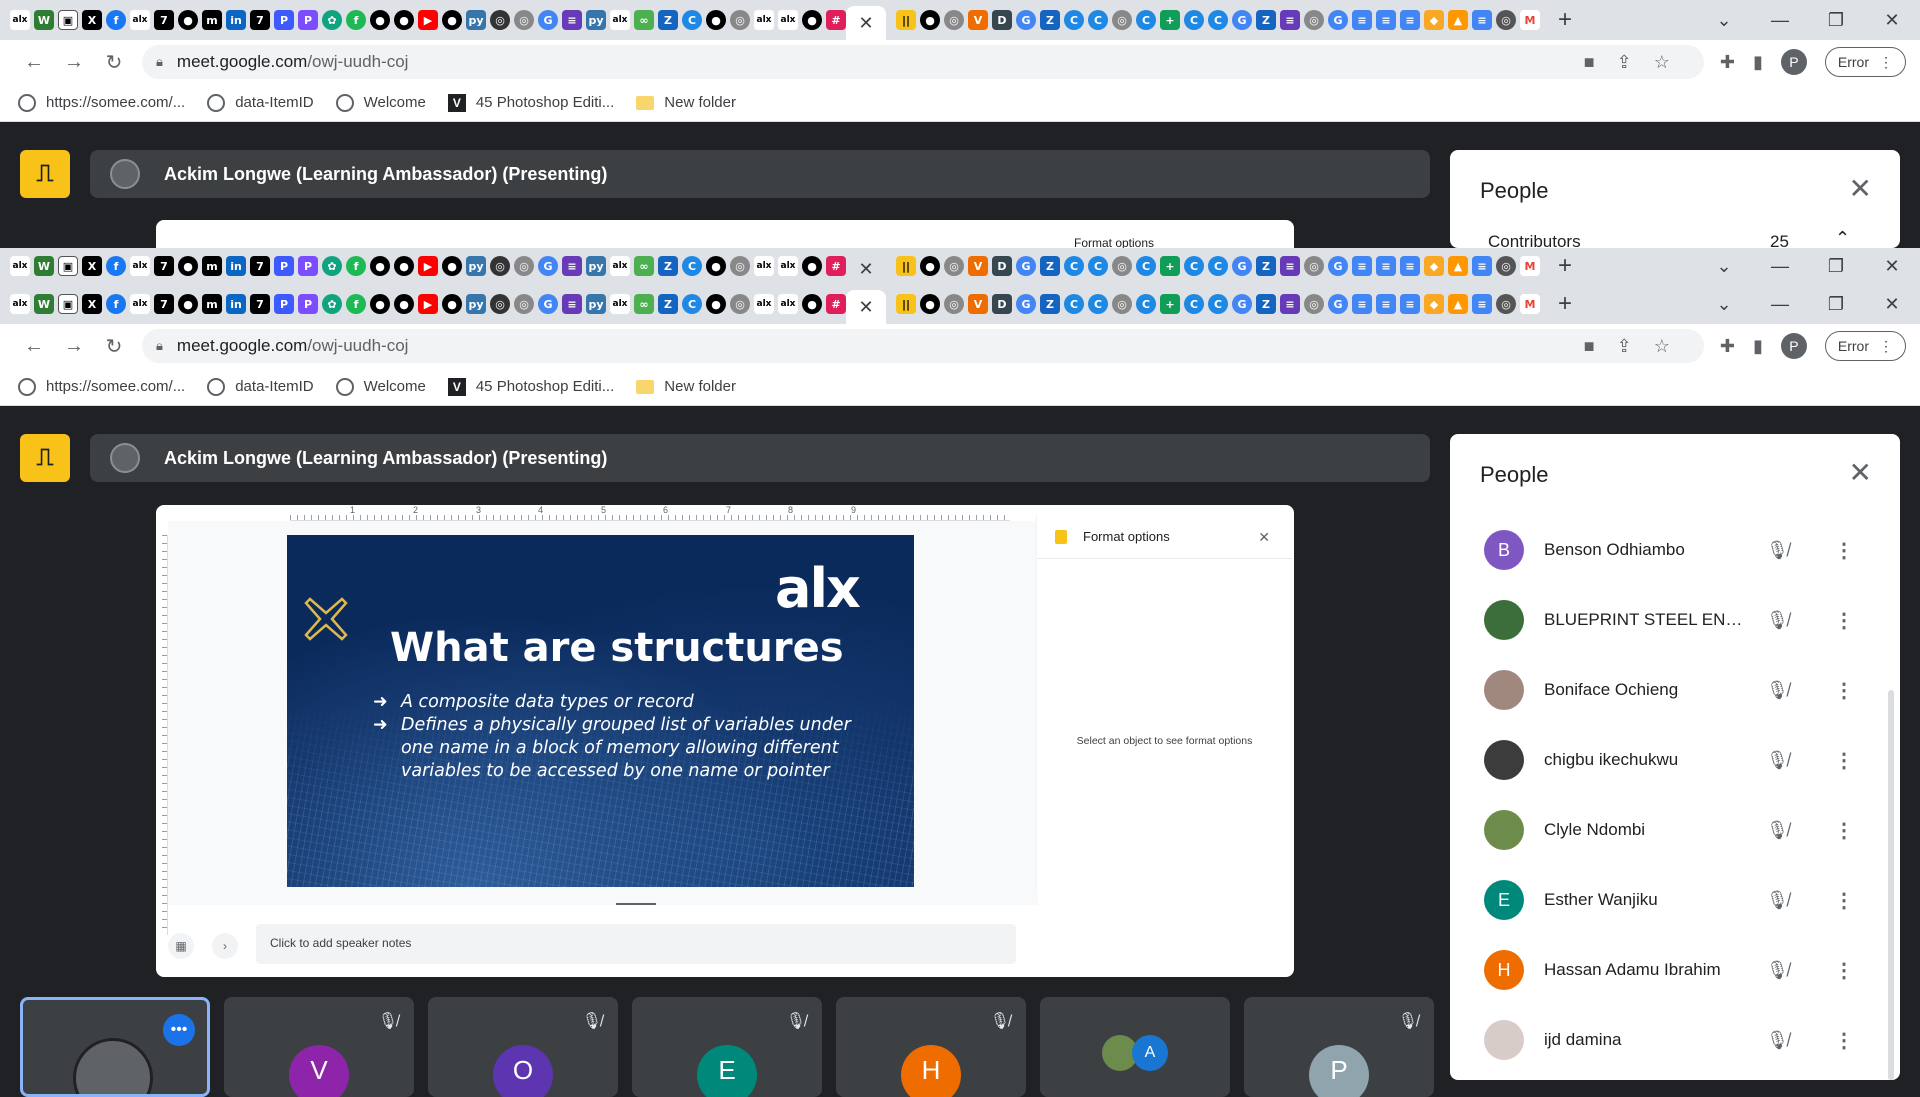 This screenshot has height=1097, width=1920. Describe the element at coordinates (181, 946) in the screenshot. I see `grid-view-icon: ▦` at that location.